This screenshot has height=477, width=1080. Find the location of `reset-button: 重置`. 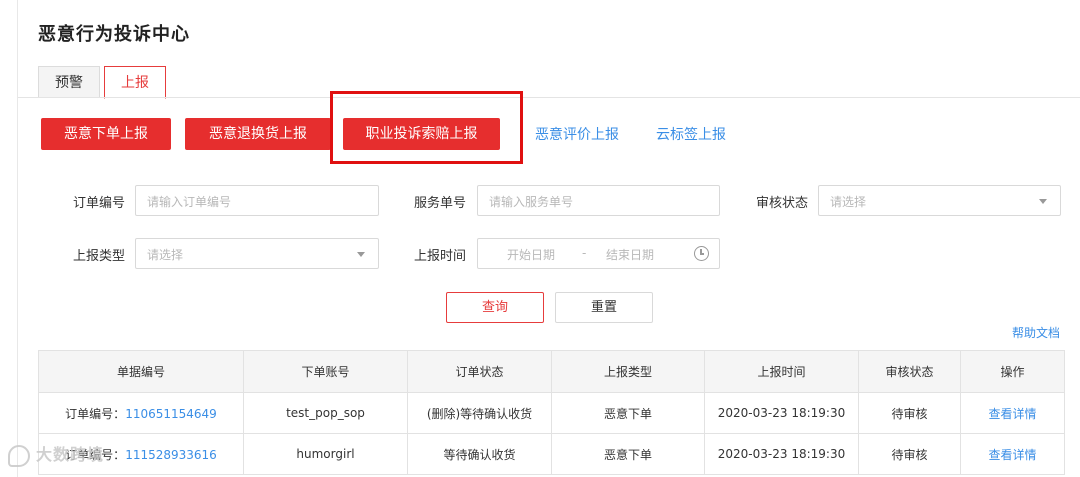

reset-button: 重置 is located at coordinates (604, 307).